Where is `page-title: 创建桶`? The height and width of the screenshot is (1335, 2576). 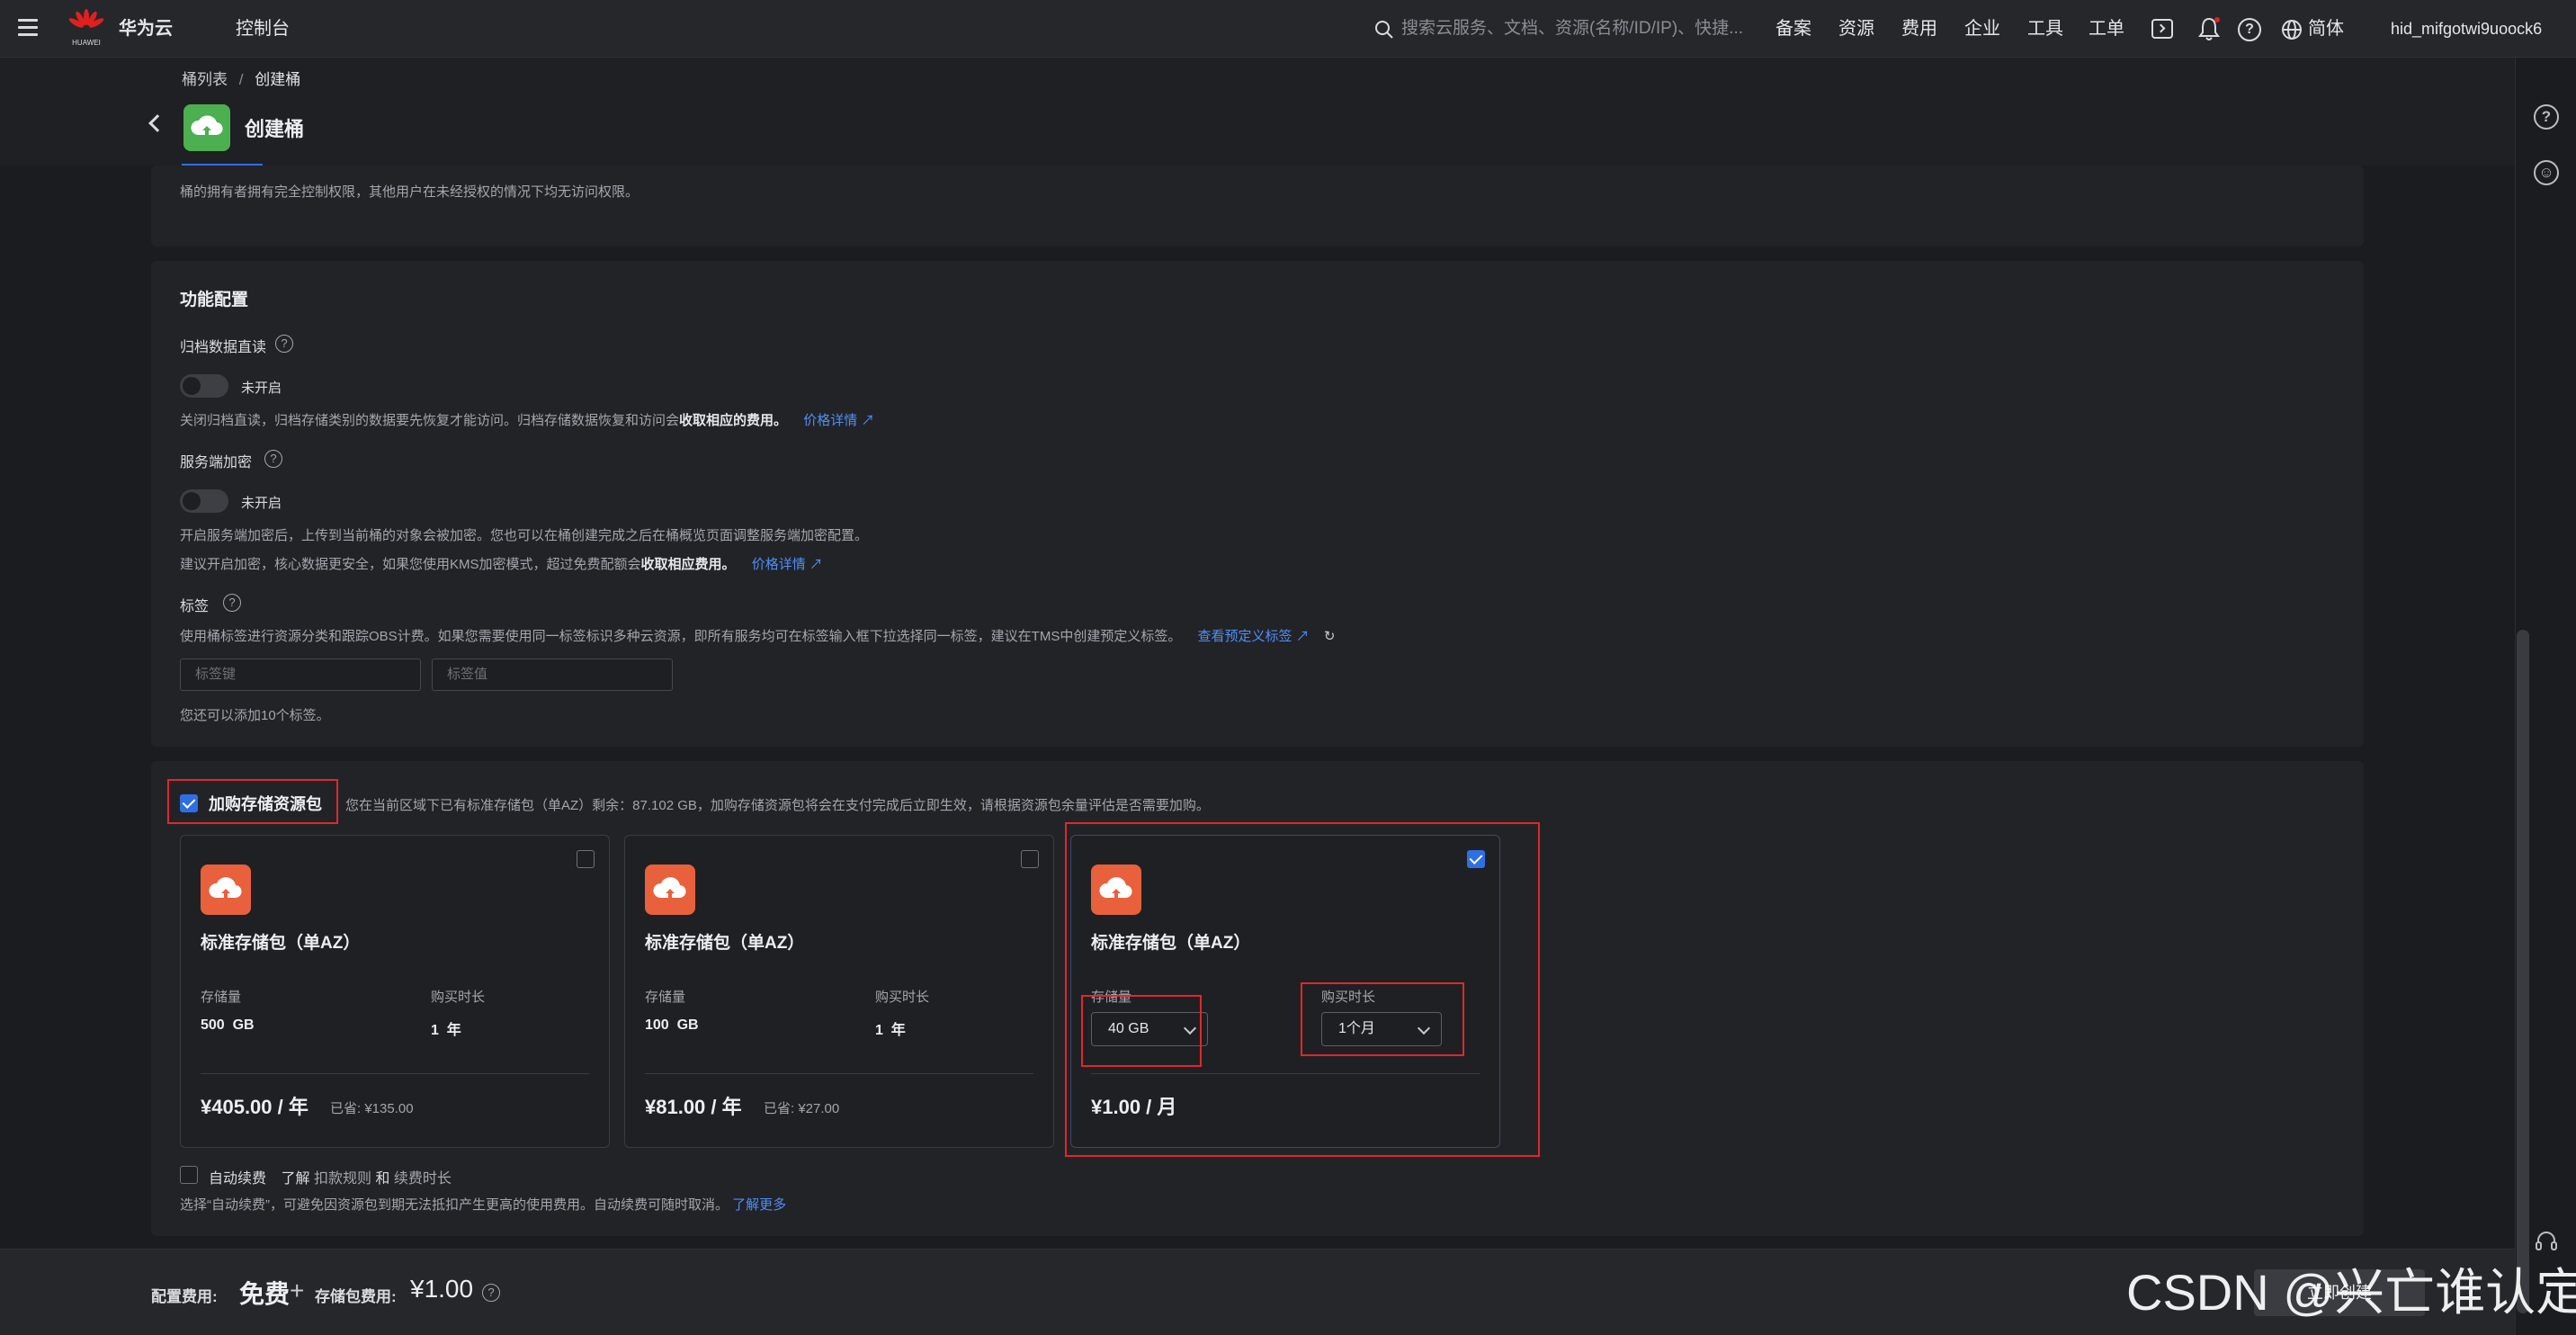
page-title: 创建桶 is located at coordinates (275, 129).